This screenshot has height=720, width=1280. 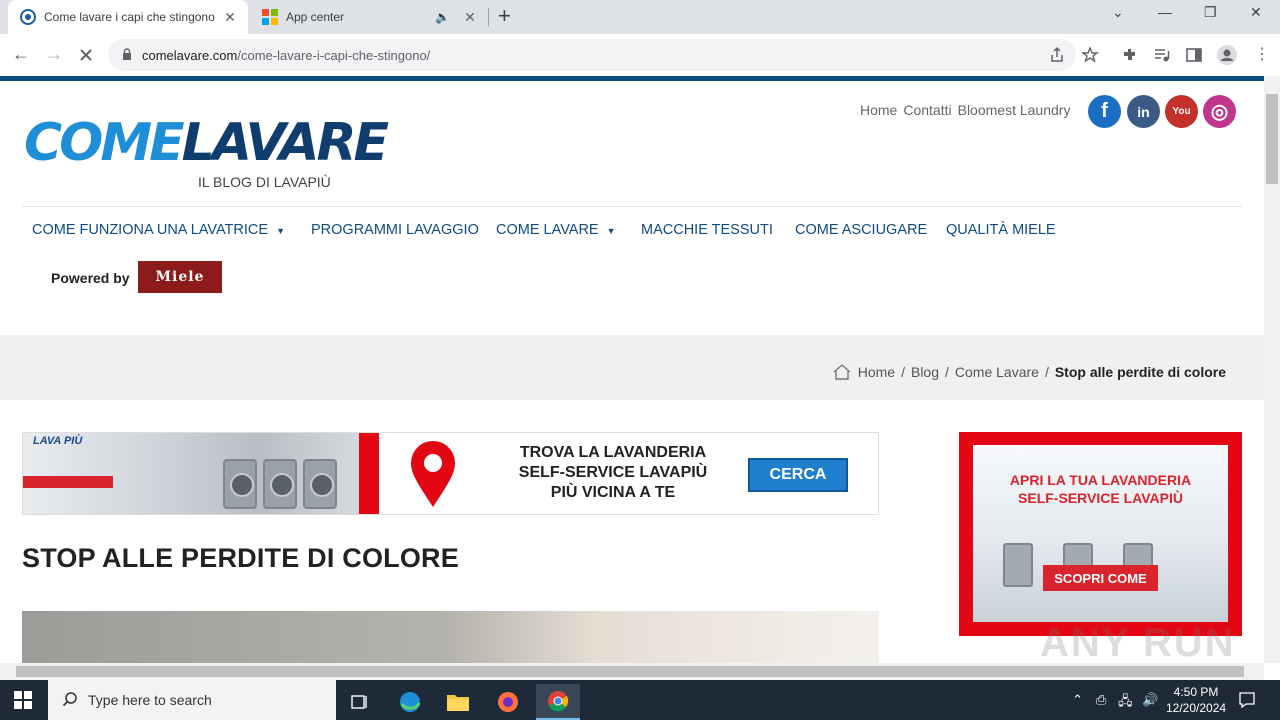 I want to click on volume-icon: 🔊, so click(x=1150, y=700).